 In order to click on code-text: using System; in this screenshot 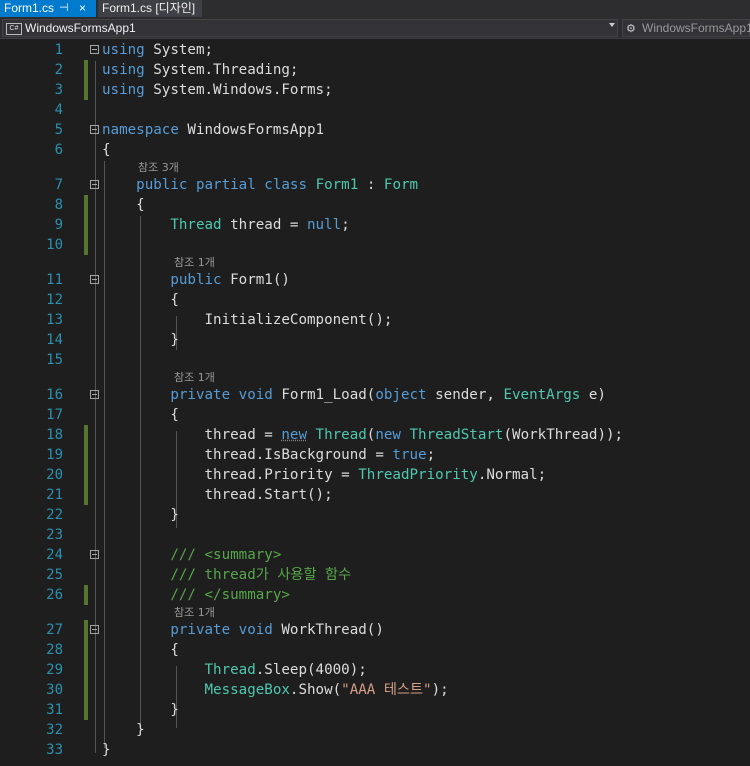, I will do `click(157, 50)`.